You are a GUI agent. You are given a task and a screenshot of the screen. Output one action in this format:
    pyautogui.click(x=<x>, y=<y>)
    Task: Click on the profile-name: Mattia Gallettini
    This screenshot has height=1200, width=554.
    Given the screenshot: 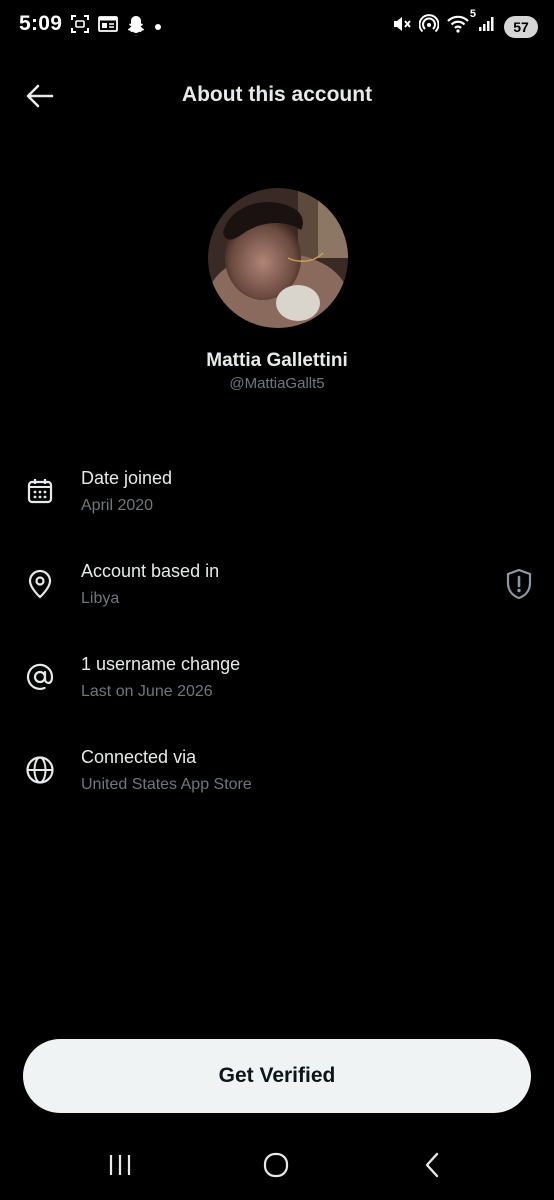 What is the action you would take?
    pyautogui.click(x=277, y=360)
    